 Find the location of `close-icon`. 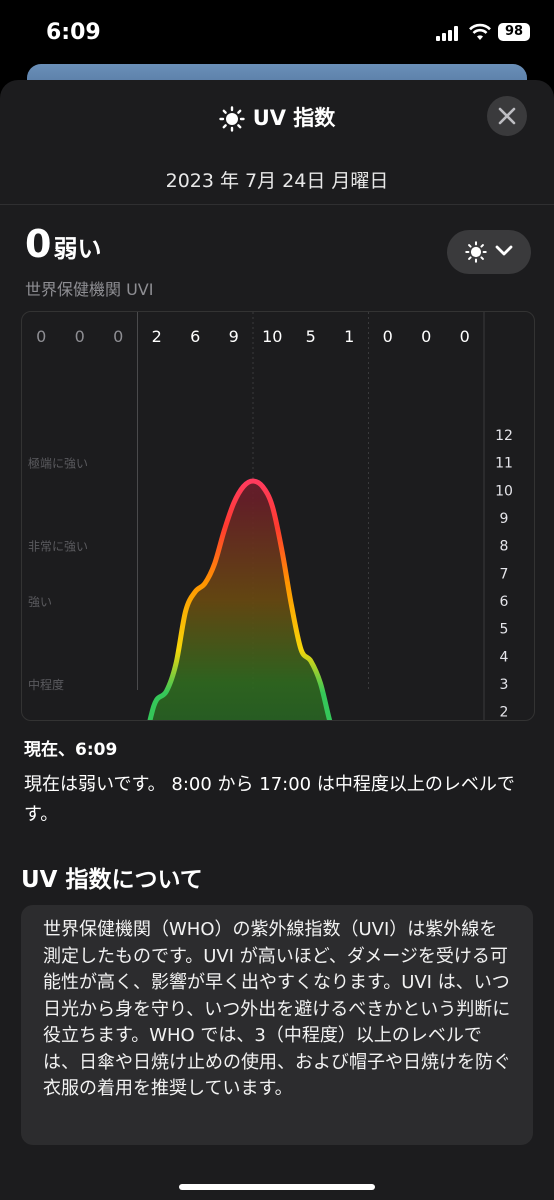

close-icon is located at coordinates (507, 116).